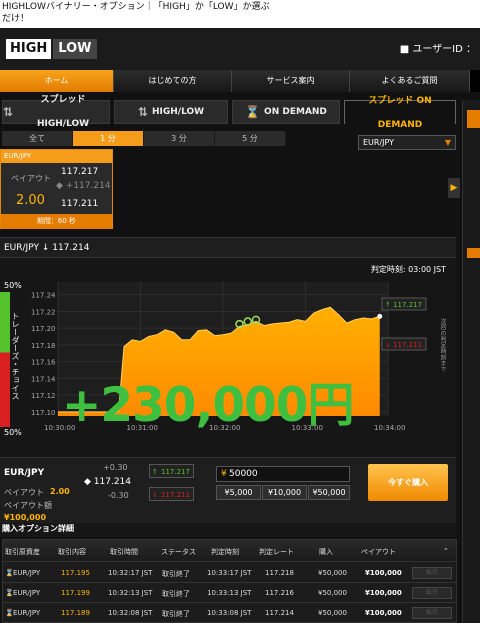 Image resolution: width=480 pixels, height=623 pixels. I want to click on chart-pair: EUR/JPY, so click(21, 248).